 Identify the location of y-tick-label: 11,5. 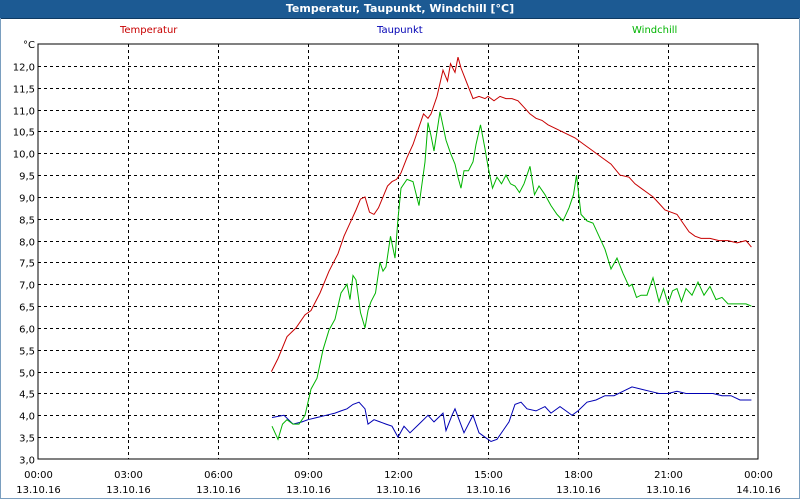
(24, 90).